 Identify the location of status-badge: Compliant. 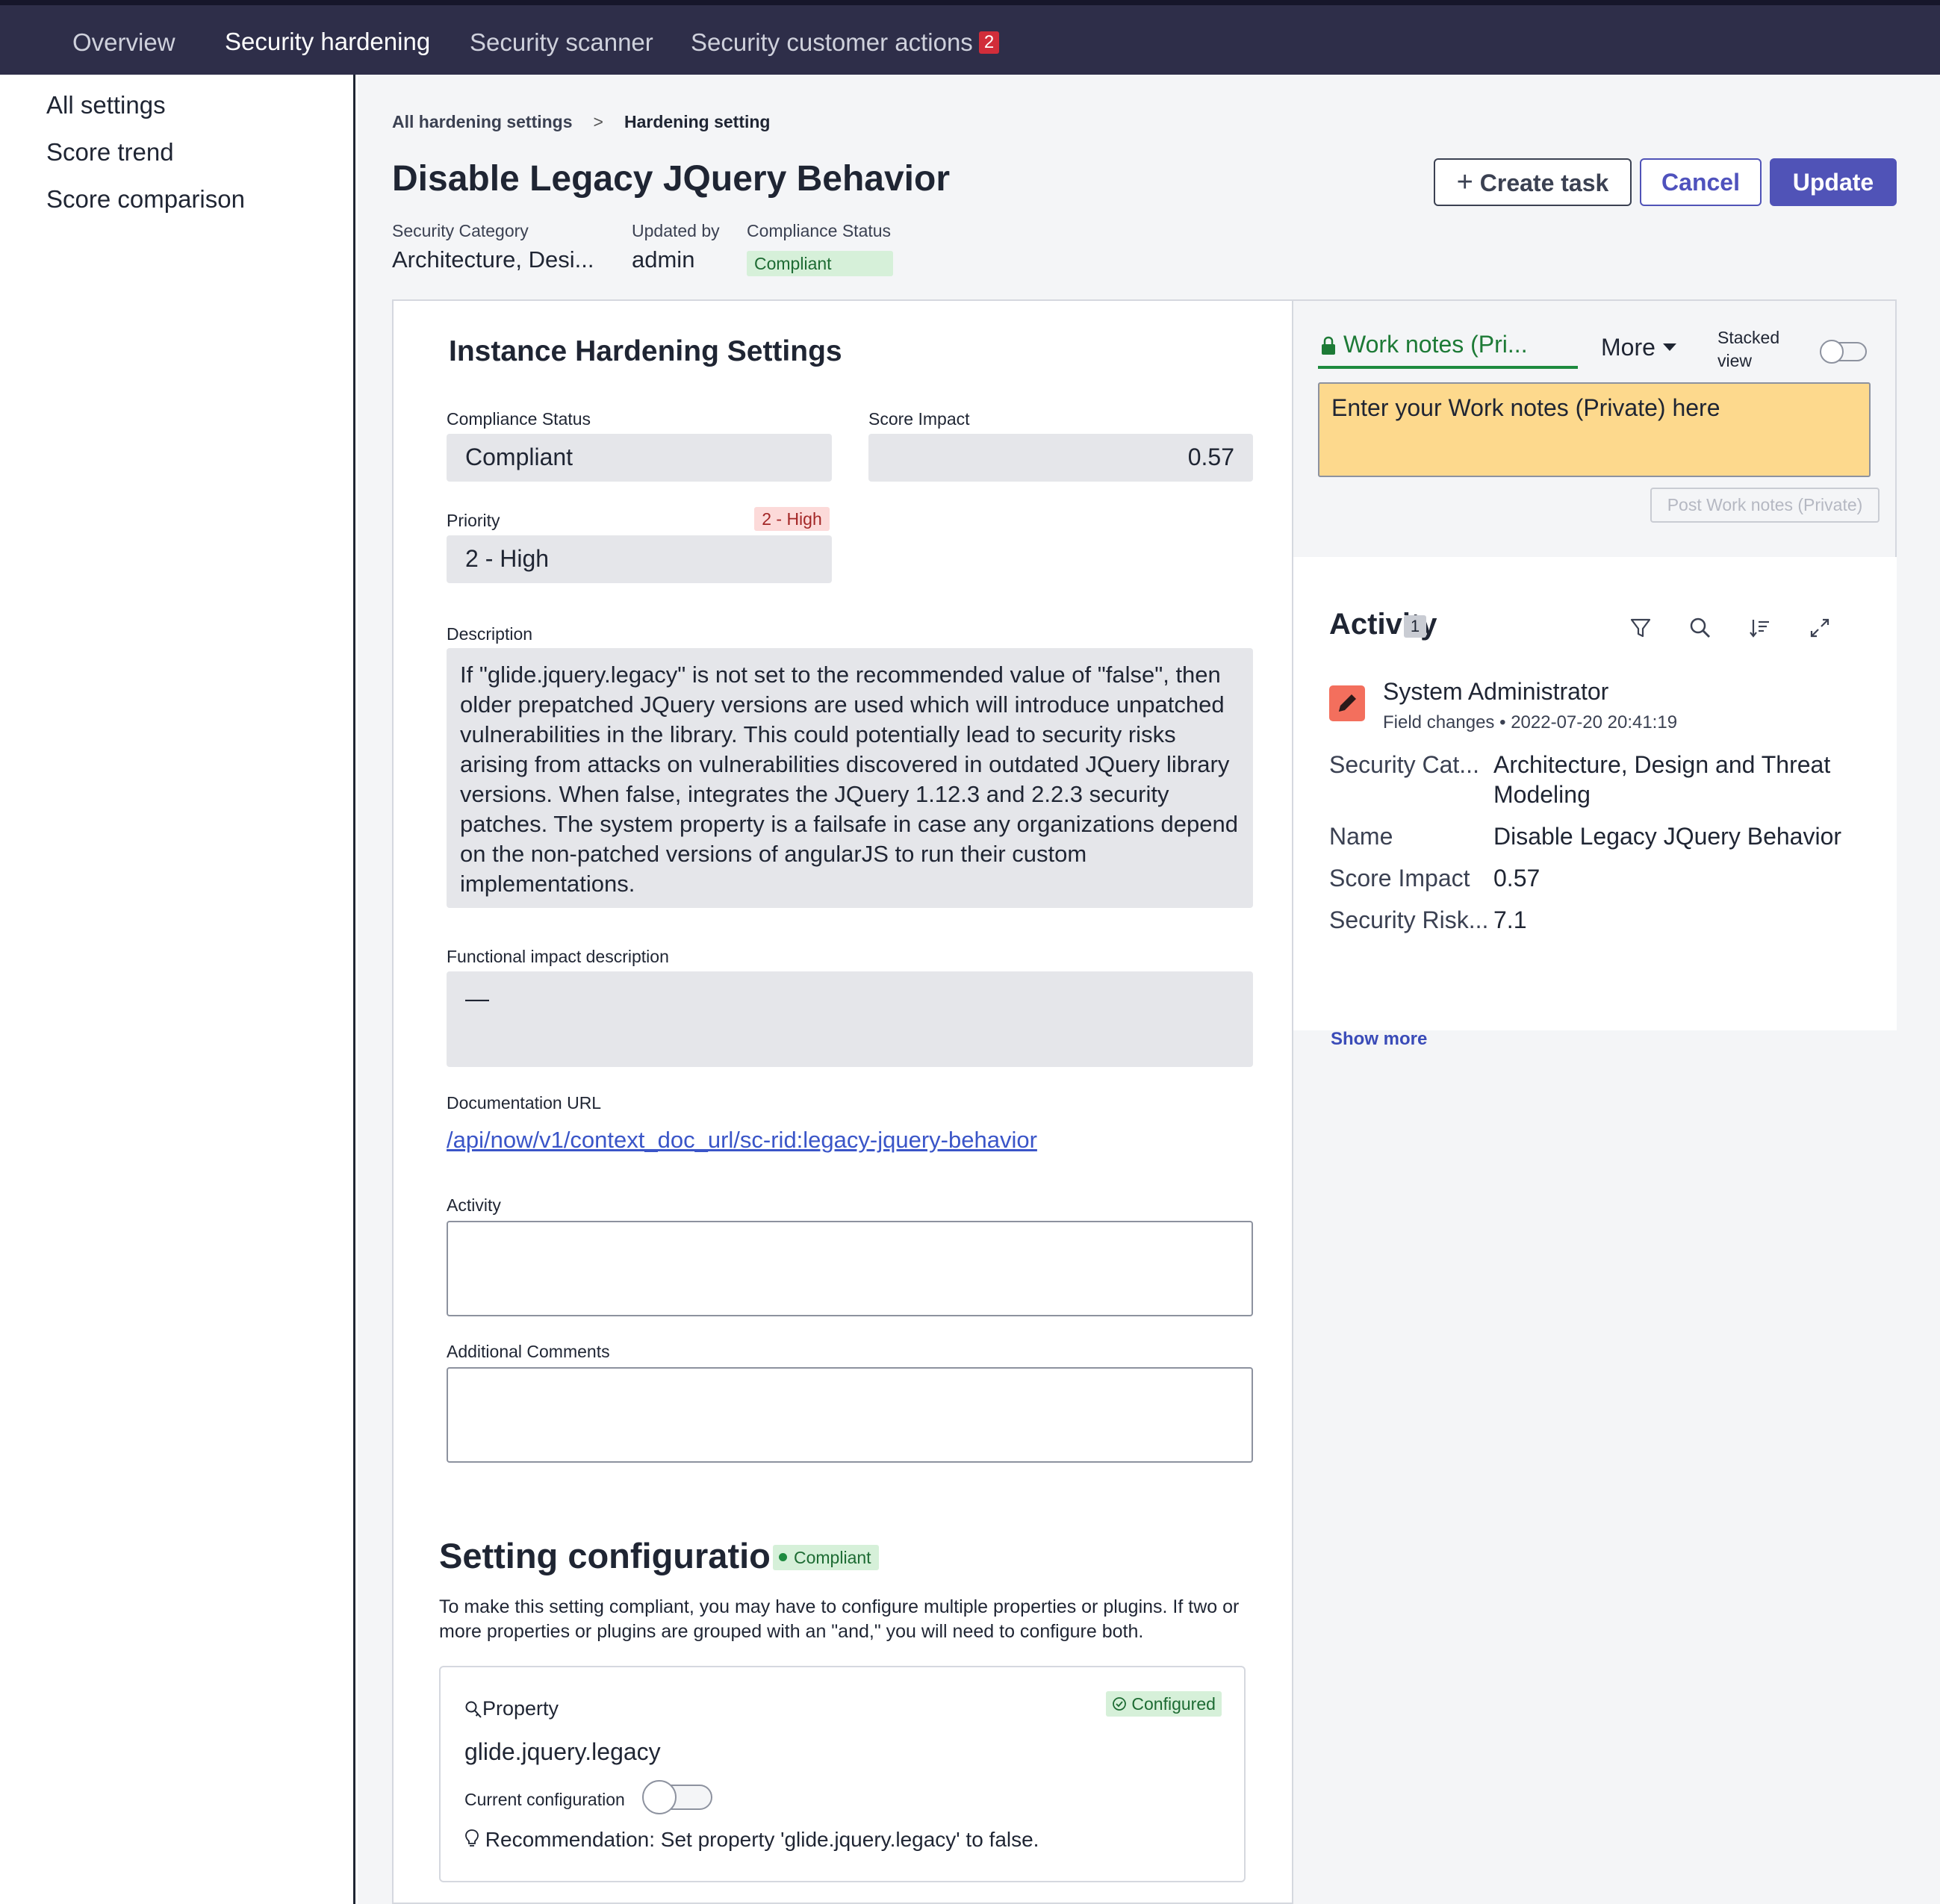
(820, 263).